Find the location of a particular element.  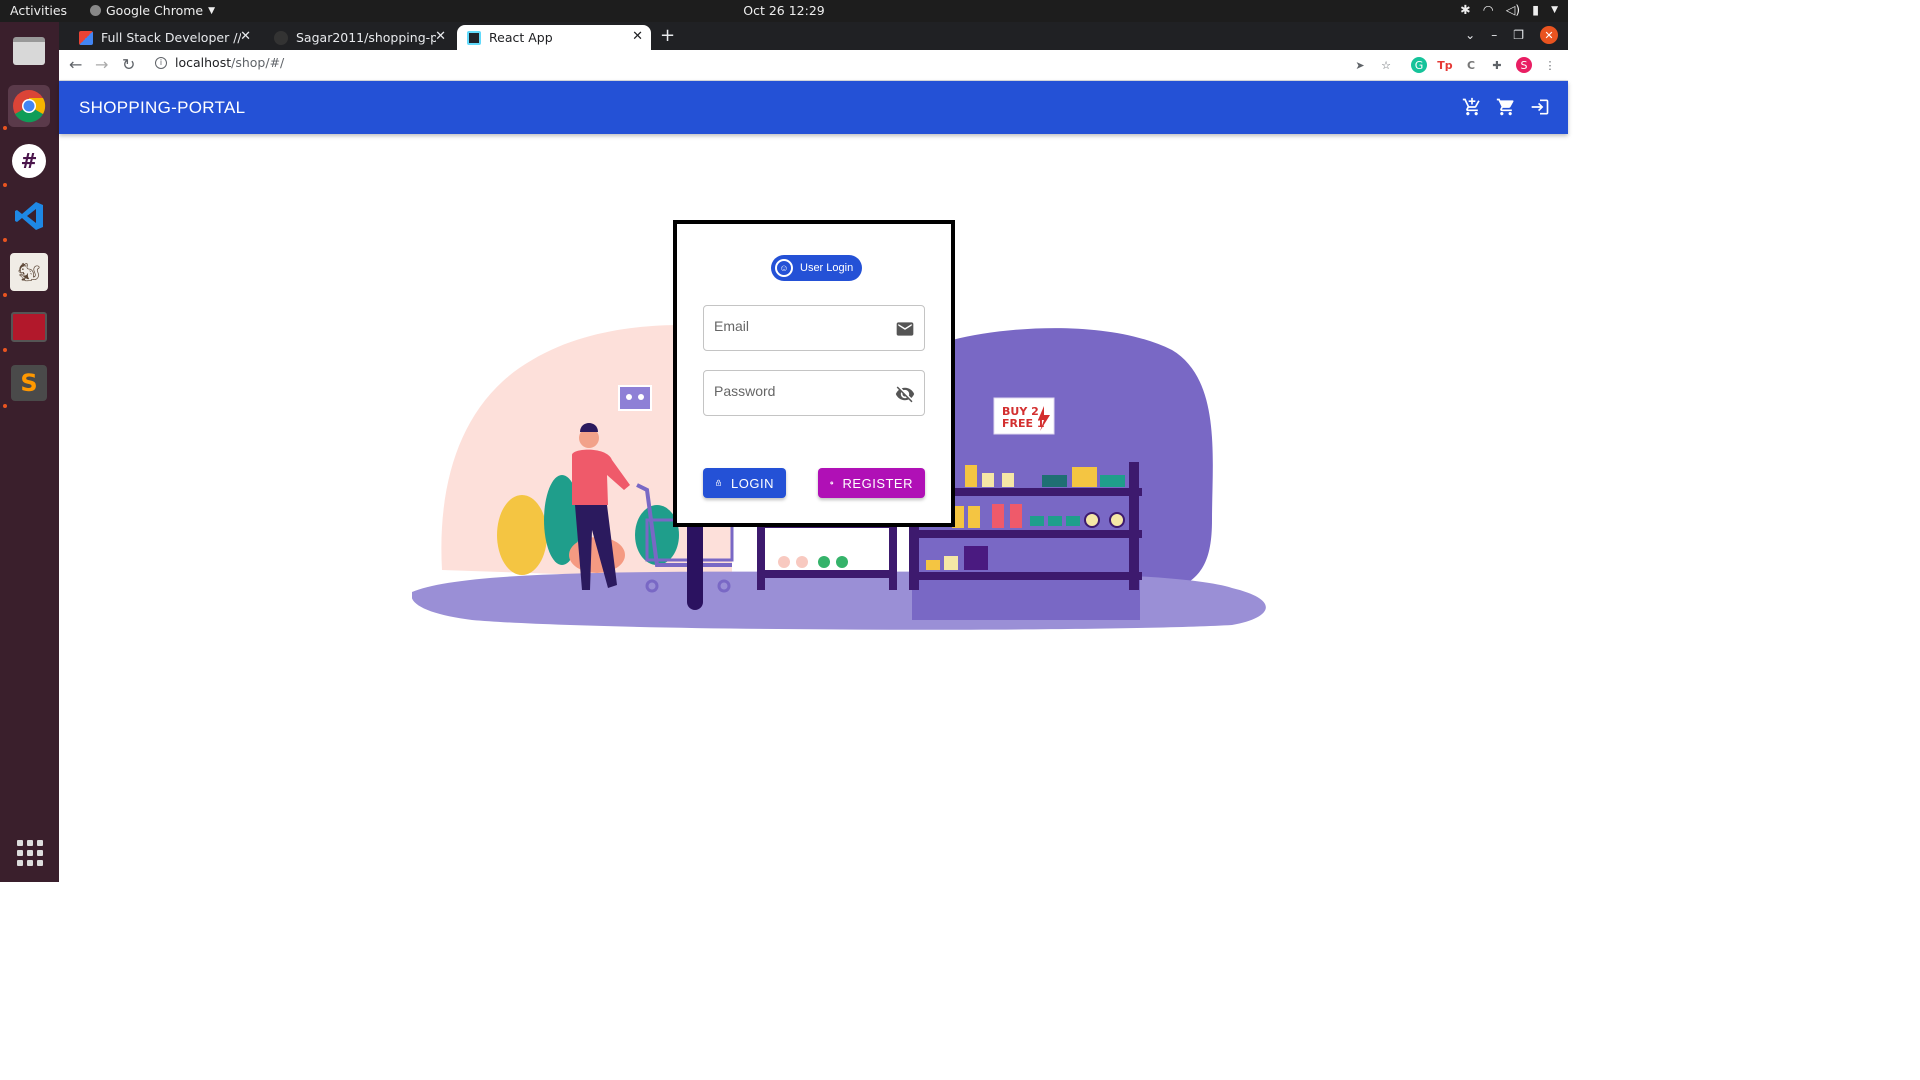

chrome-app-icon is located at coordinates (29, 106).